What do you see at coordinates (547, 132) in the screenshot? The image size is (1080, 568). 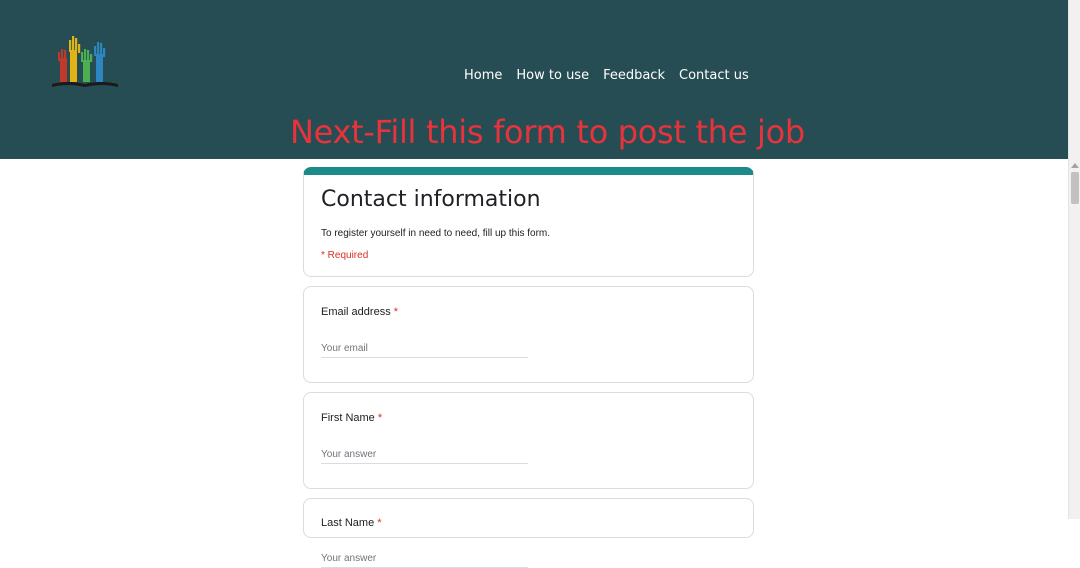 I see `page-headline: Next-Fill this form to post the job` at bounding box center [547, 132].